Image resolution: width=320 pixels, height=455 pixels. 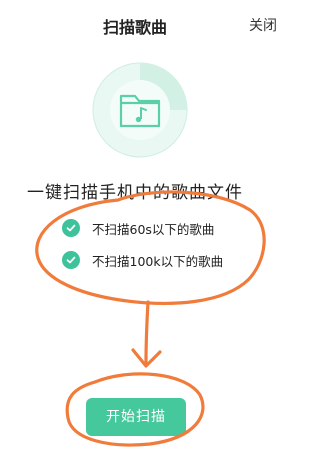 I want to click on header: 扫描歌曲 关闭, so click(x=138, y=24).